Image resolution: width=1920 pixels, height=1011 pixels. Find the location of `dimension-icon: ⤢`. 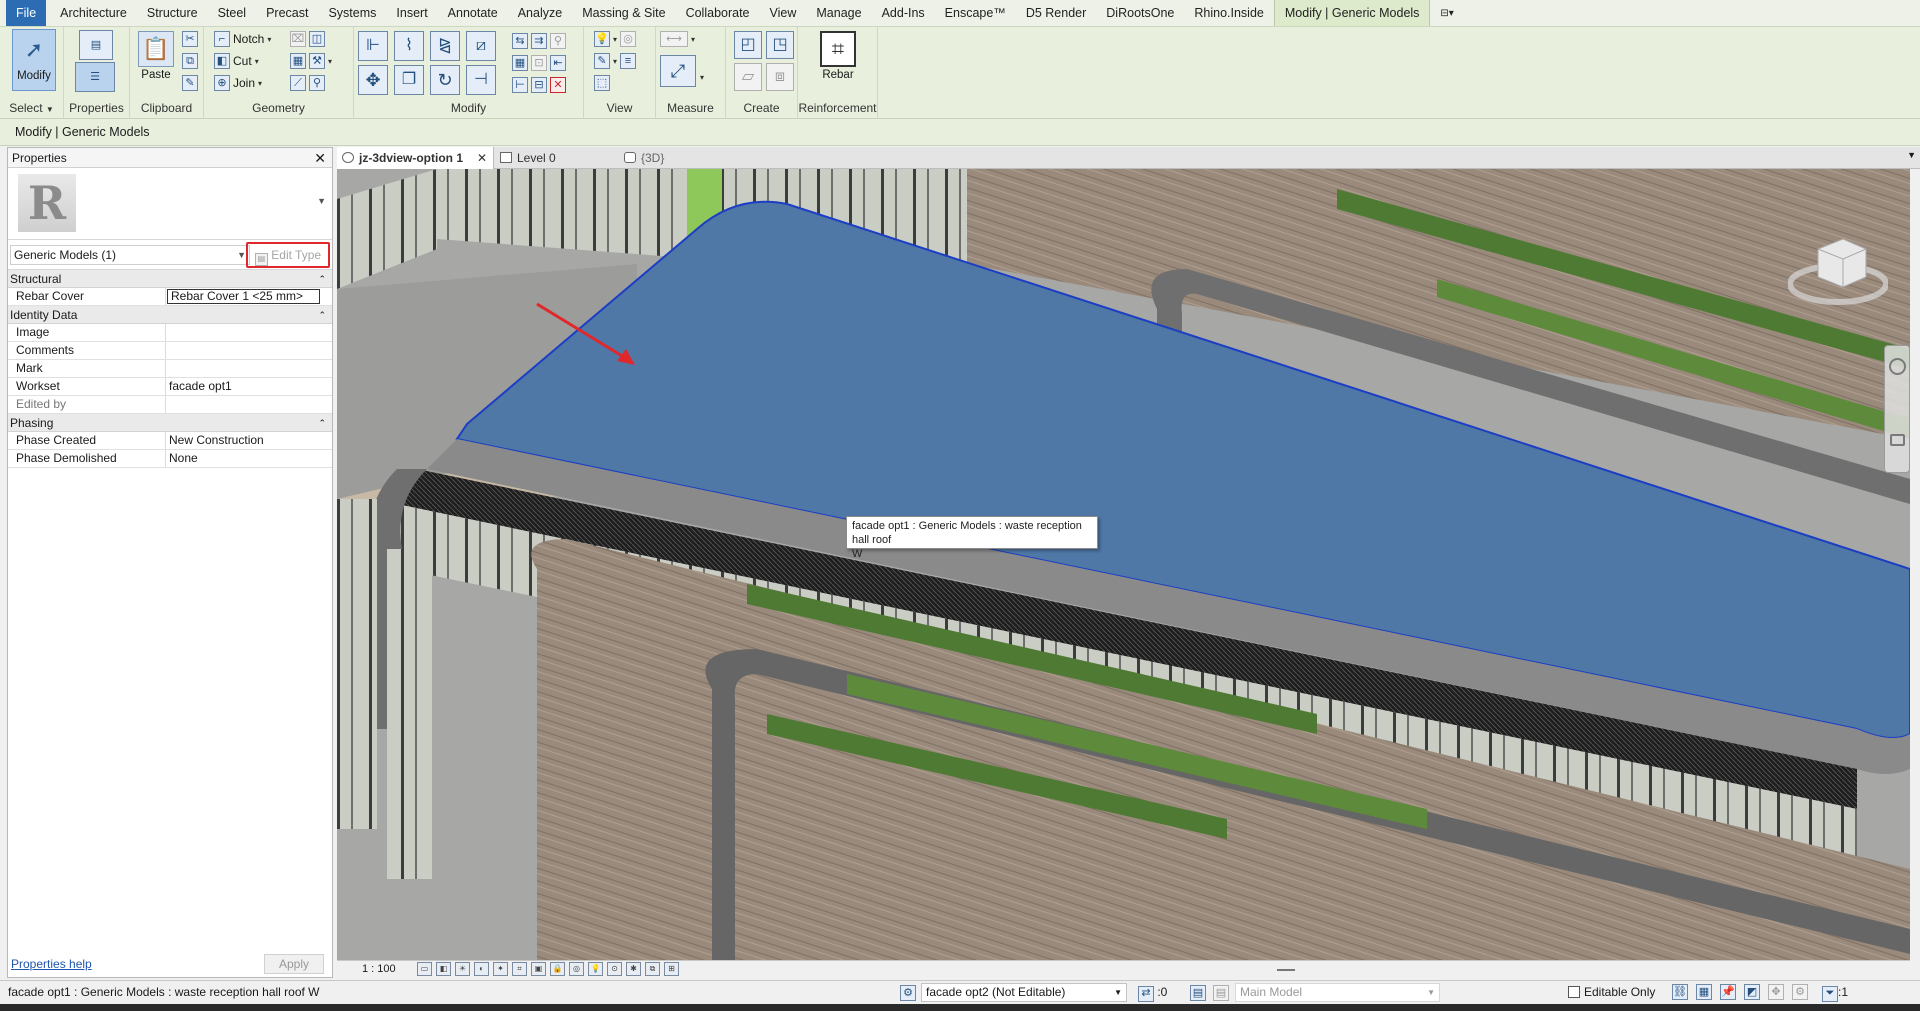

dimension-icon: ⤢ is located at coordinates (678, 71).